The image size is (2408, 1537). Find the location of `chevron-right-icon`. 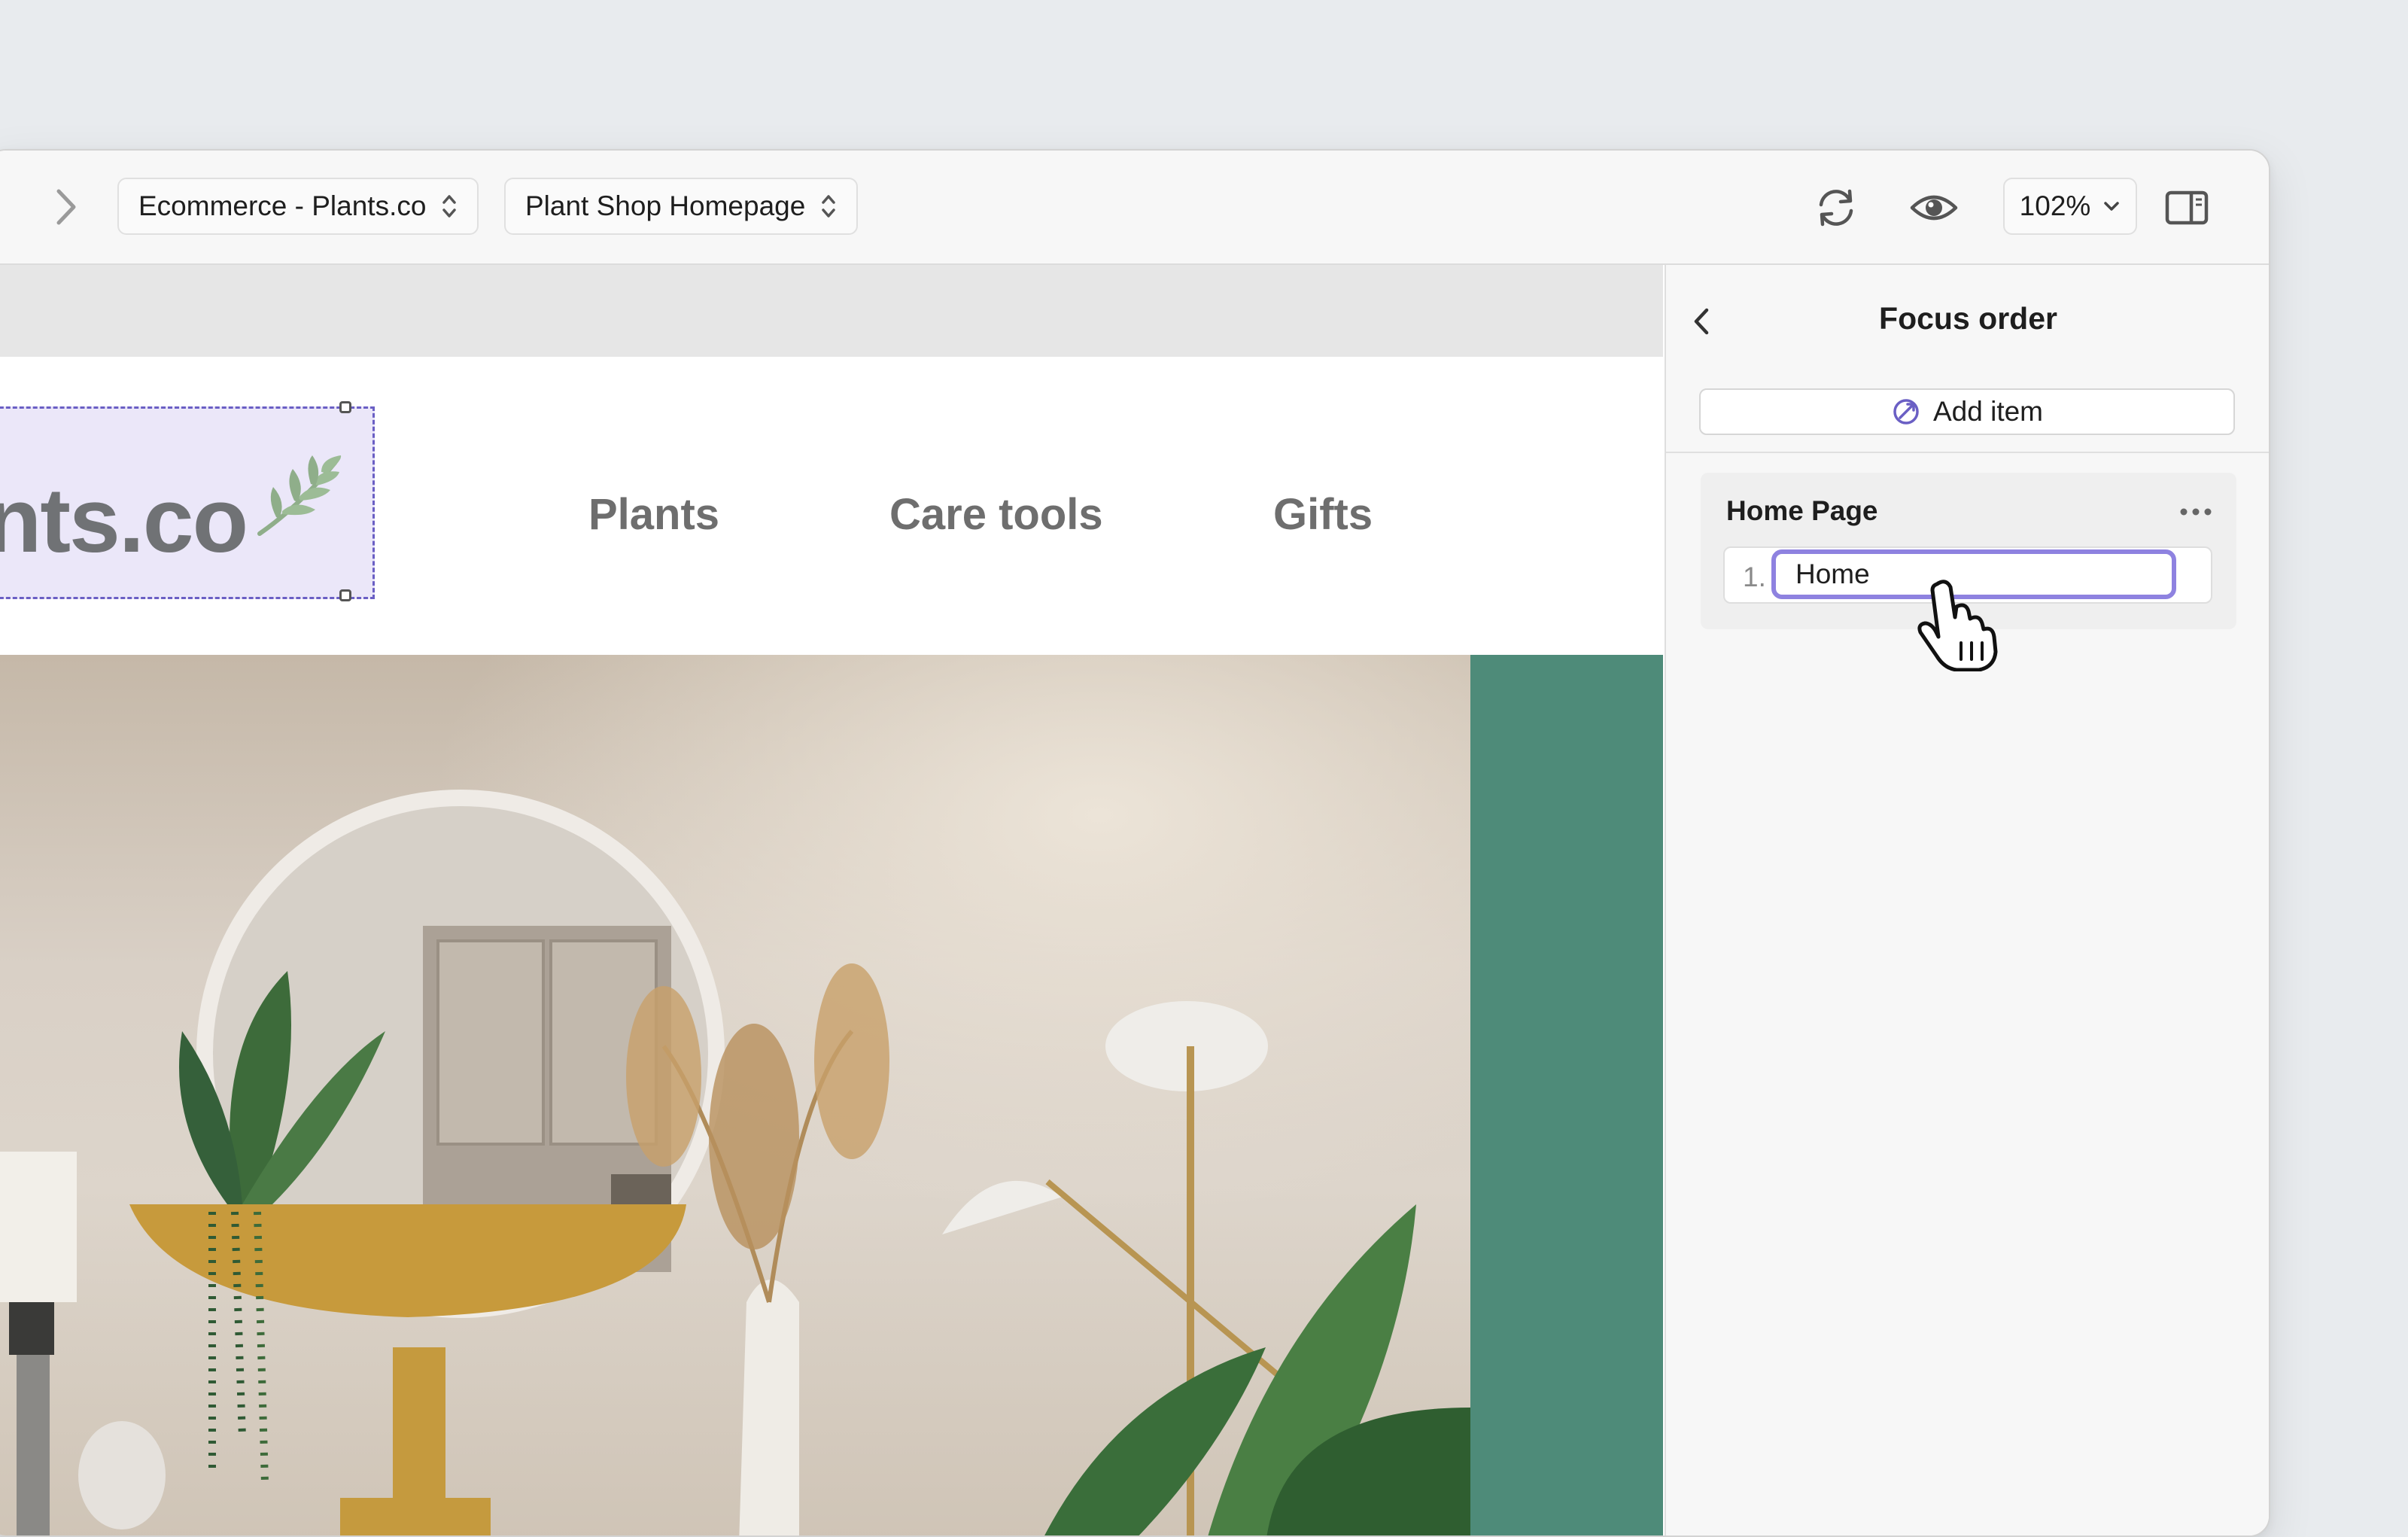

chevron-right-icon is located at coordinates (66, 207).